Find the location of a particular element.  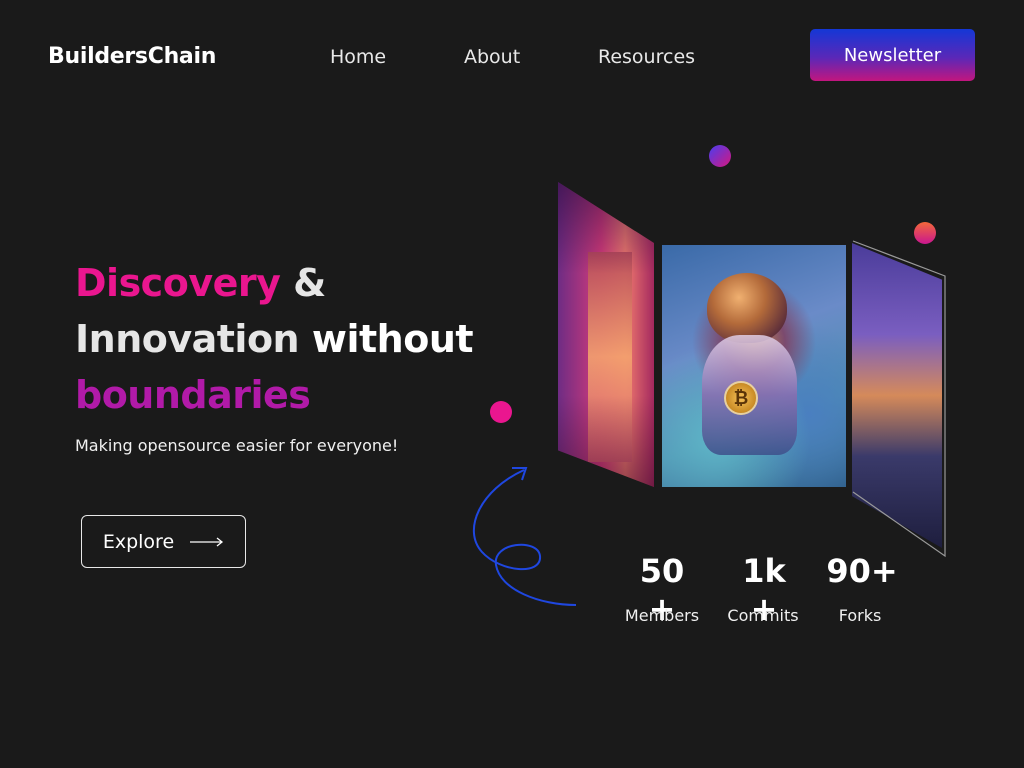

swirl-arrow-icon is located at coordinates (524, 536).